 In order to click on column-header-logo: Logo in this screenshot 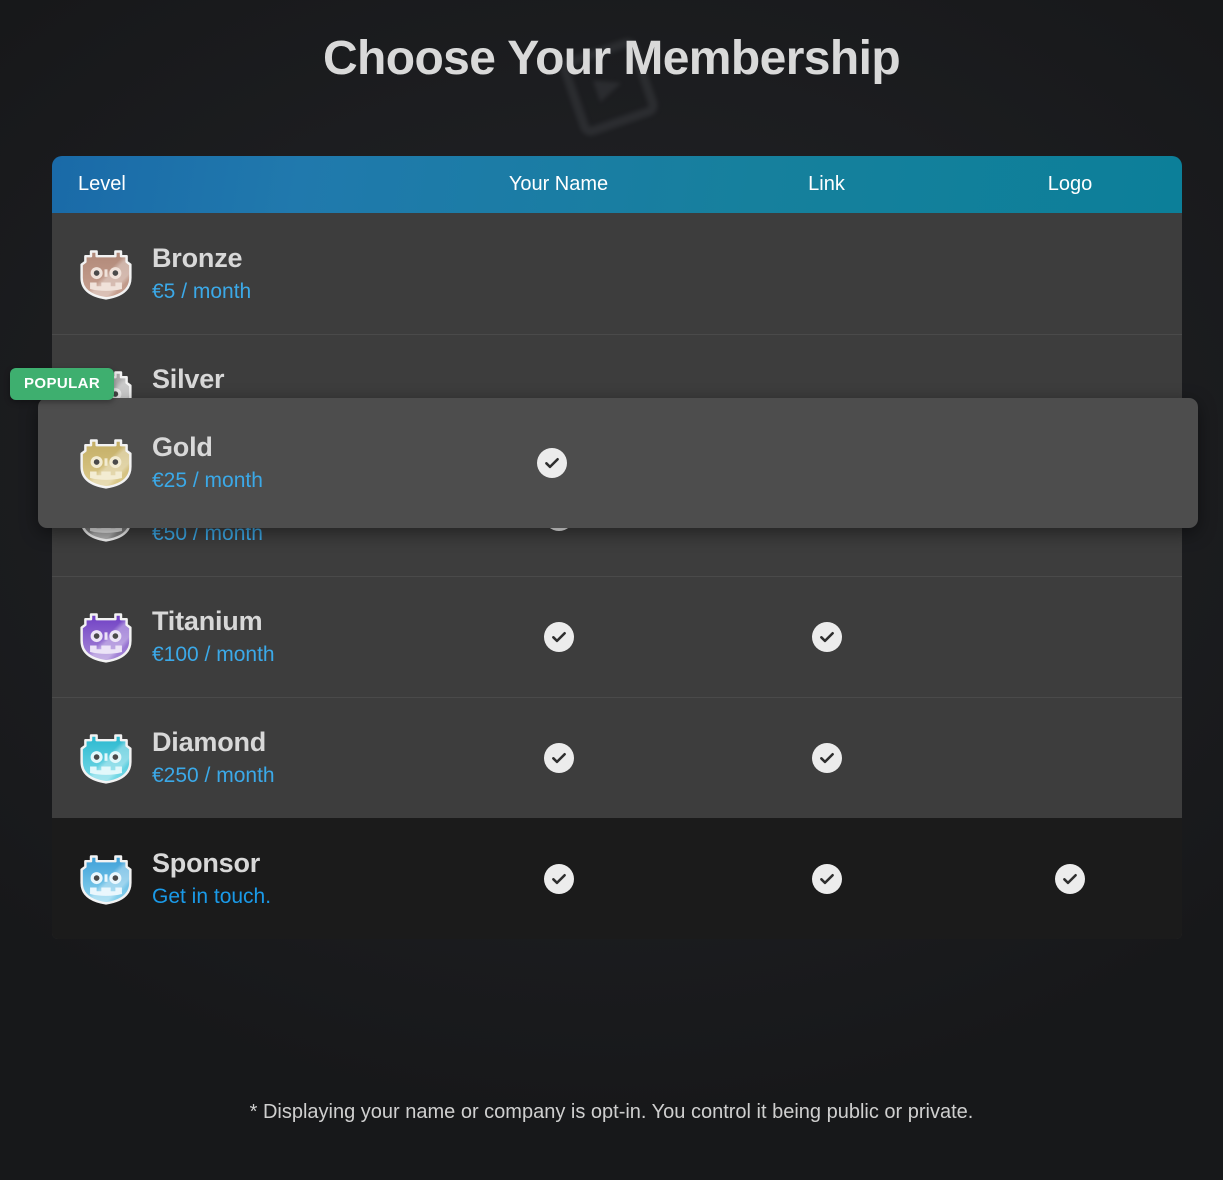, I will do `click(1070, 184)`.